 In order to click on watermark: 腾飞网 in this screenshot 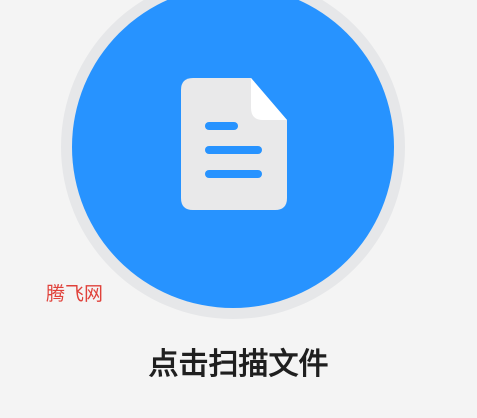, I will do `click(75, 294)`.